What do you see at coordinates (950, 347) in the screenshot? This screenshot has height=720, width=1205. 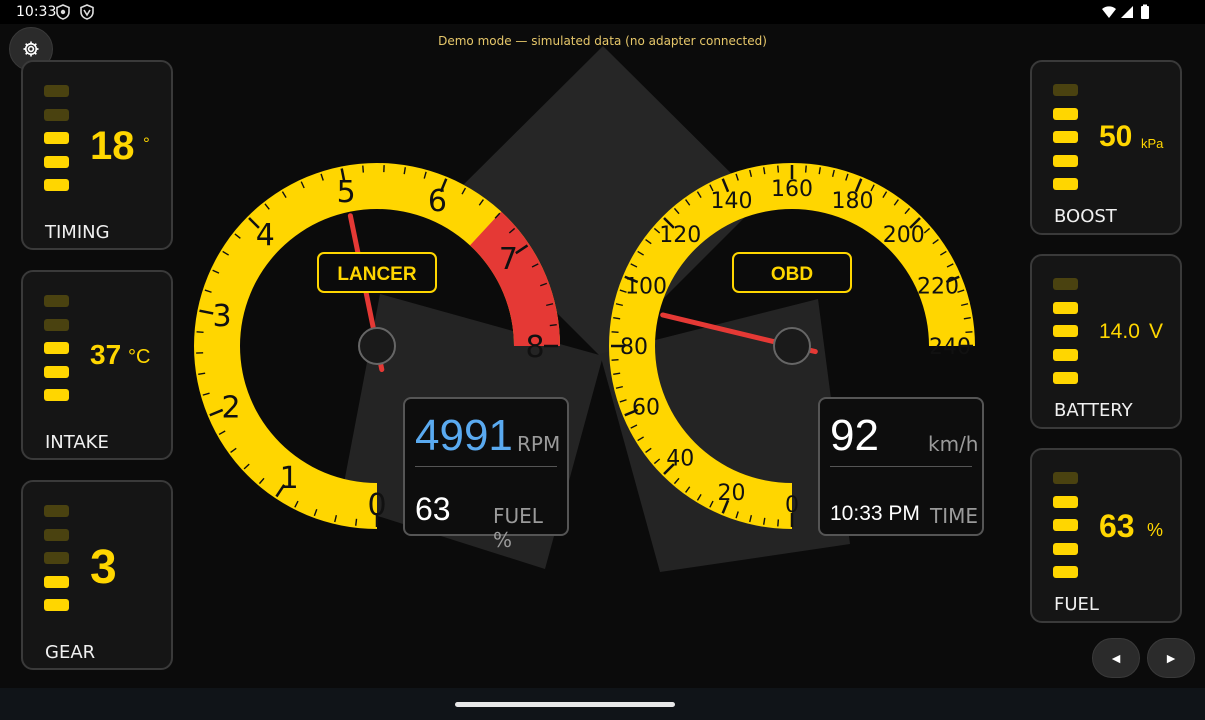 I see `speedo-tick-label: 240` at bounding box center [950, 347].